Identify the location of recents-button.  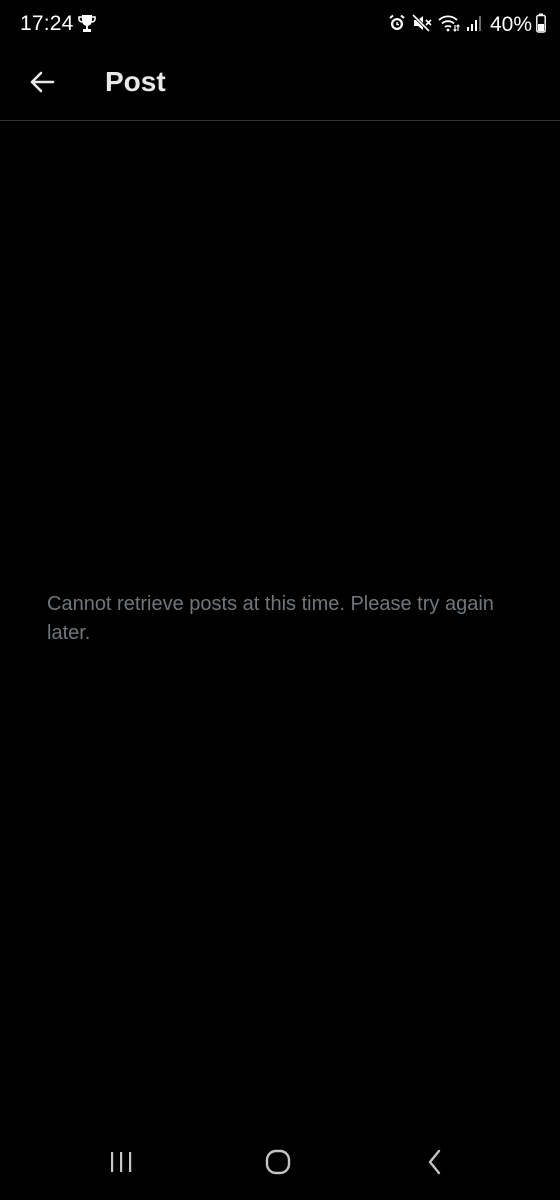
(121, 1164).